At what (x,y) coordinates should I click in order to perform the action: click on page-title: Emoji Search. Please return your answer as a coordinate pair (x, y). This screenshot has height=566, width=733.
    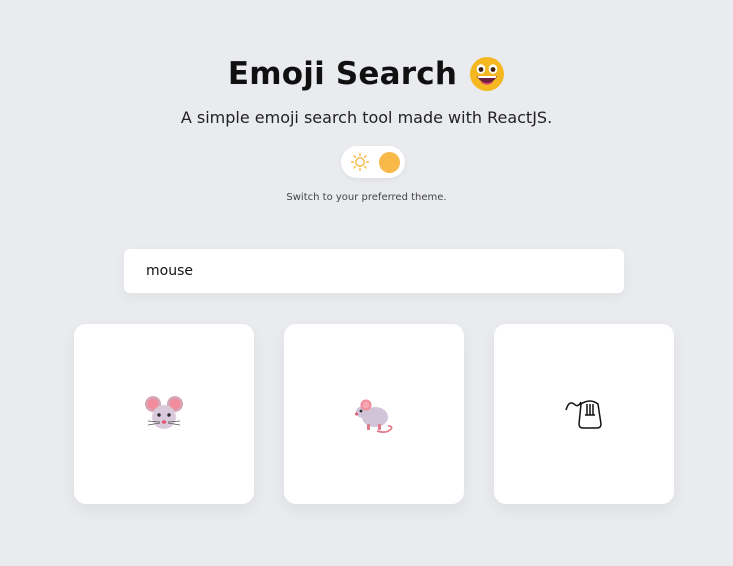
    Looking at the image, I should click on (342, 74).